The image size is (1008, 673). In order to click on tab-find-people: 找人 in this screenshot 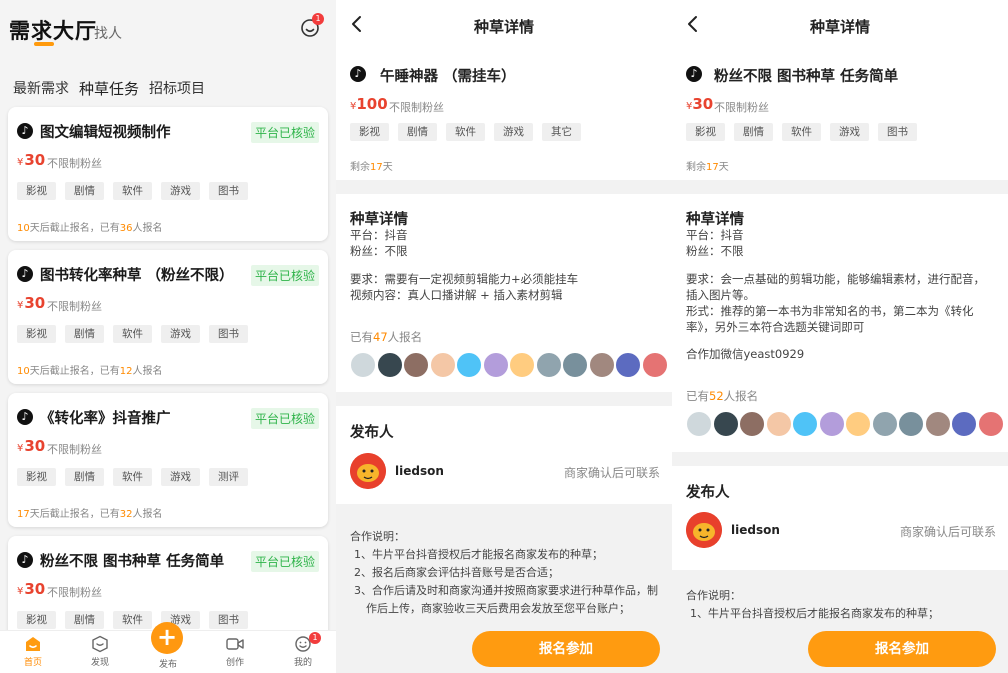, I will do `click(108, 33)`.